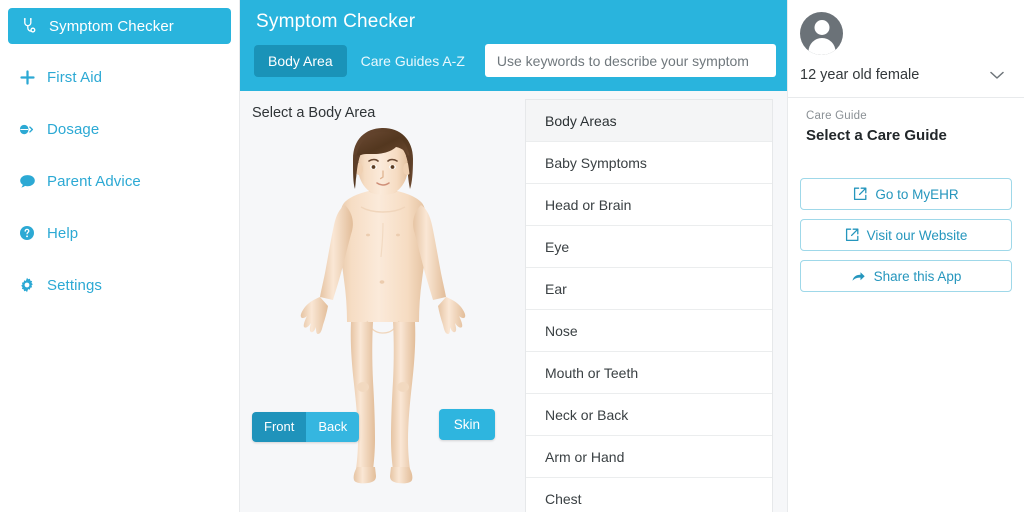 This screenshot has height=512, width=1024. Describe the element at coordinates (917, 276) in the screenshot. I see `action-label: Share this App` at that location.